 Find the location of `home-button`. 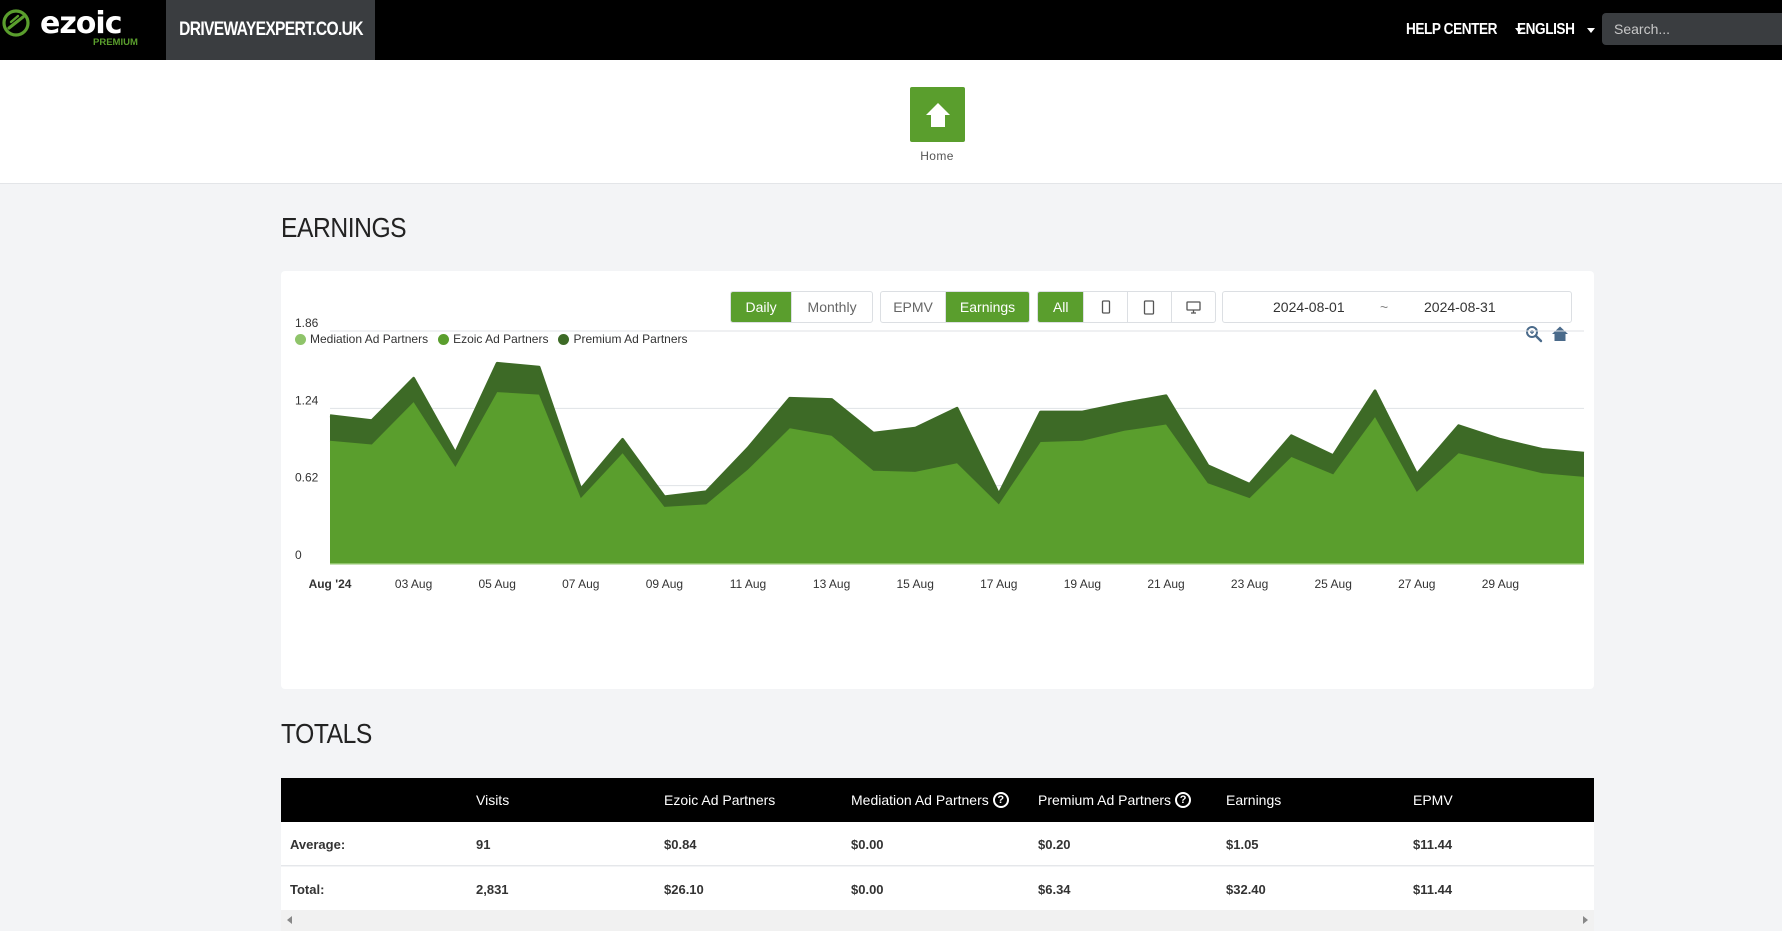

home-button is located at coordinates (937, 114).